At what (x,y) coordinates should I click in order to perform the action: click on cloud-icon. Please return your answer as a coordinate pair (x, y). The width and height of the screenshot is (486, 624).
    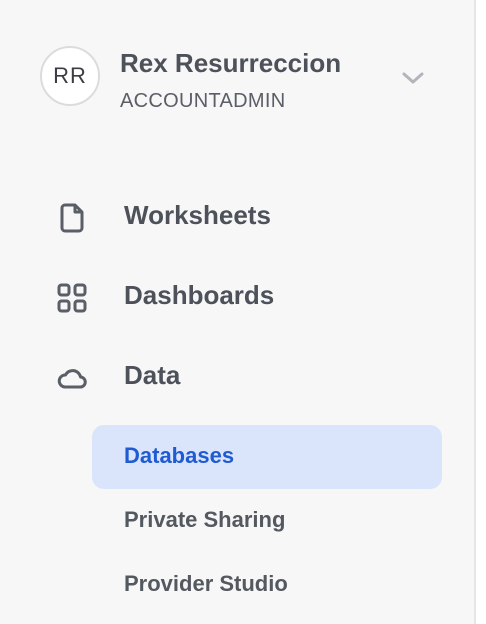
    Looking at the image, I should click on (72, 379).